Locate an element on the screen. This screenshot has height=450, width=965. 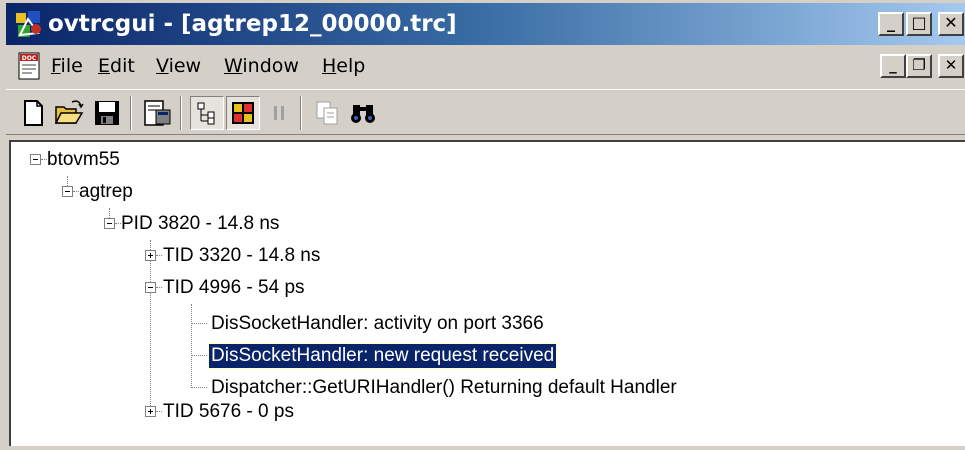
menu-edit: Edit is located at coordinates (116, 66).